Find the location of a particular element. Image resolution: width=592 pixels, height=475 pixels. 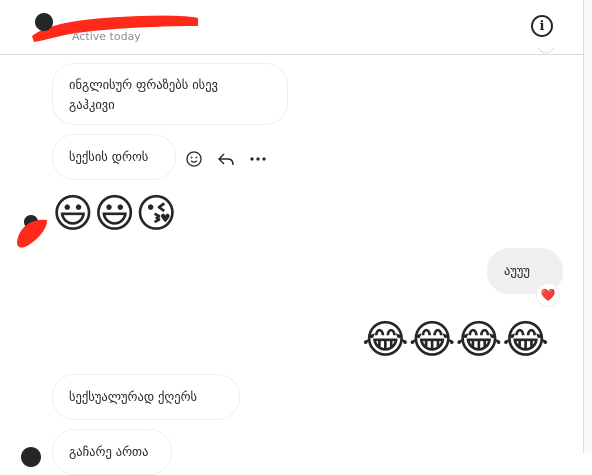

message-actions is located at coordinates (226, 159).